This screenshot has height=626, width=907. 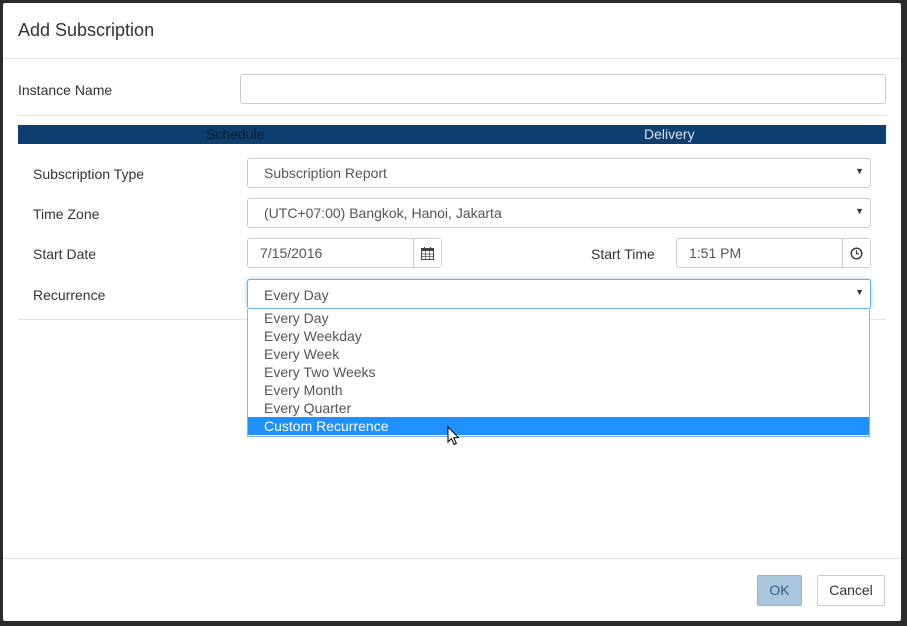 What do you see at coordinates (558, 408) in the screenshot?
I see `option-every-quarter: Every Quarter` at bounding box center [558, 408].